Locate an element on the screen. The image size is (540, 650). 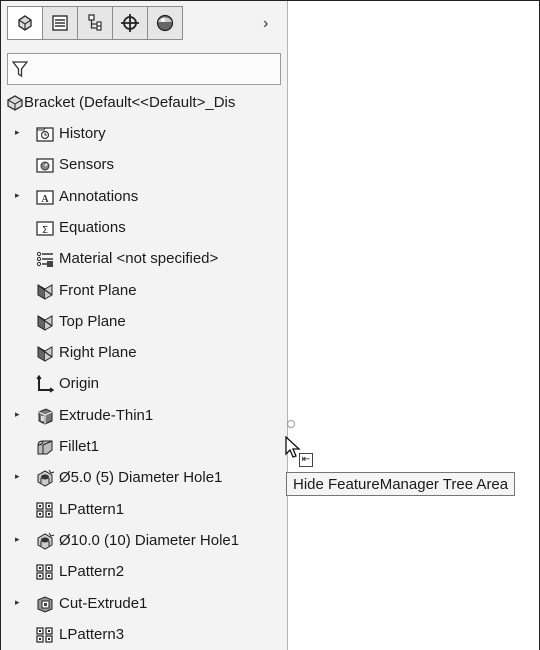
tree-item-label: Fillet1 is located at coordinates (79, 446).